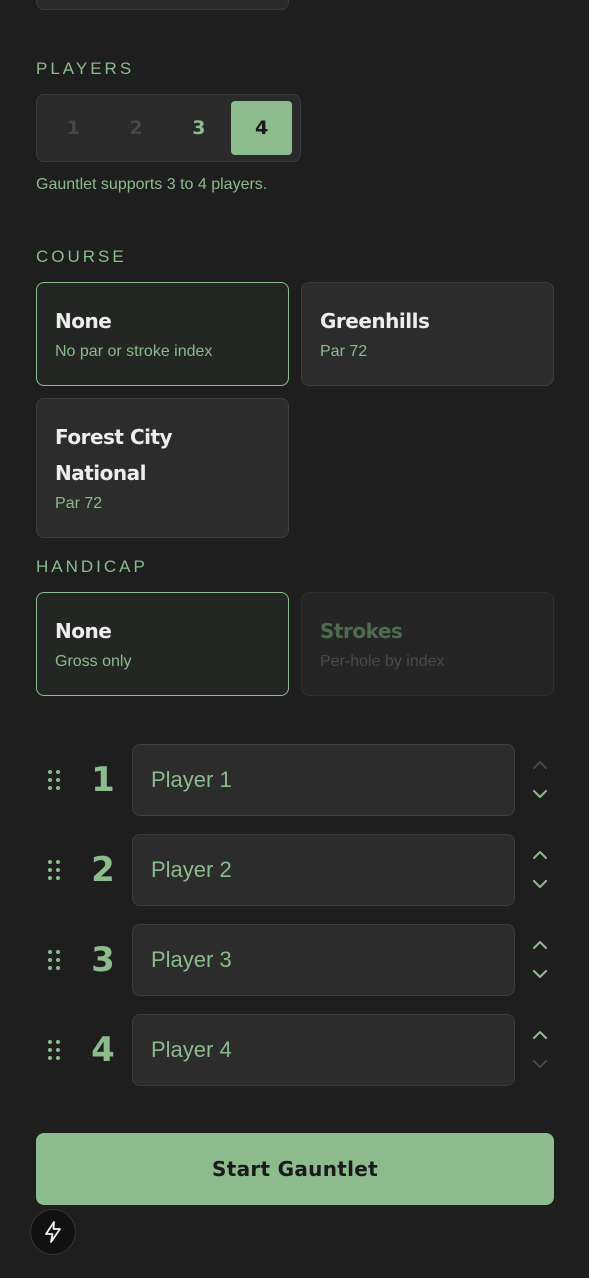  I want to click on handicap-option-none: None Gross only, so click(162, 644).